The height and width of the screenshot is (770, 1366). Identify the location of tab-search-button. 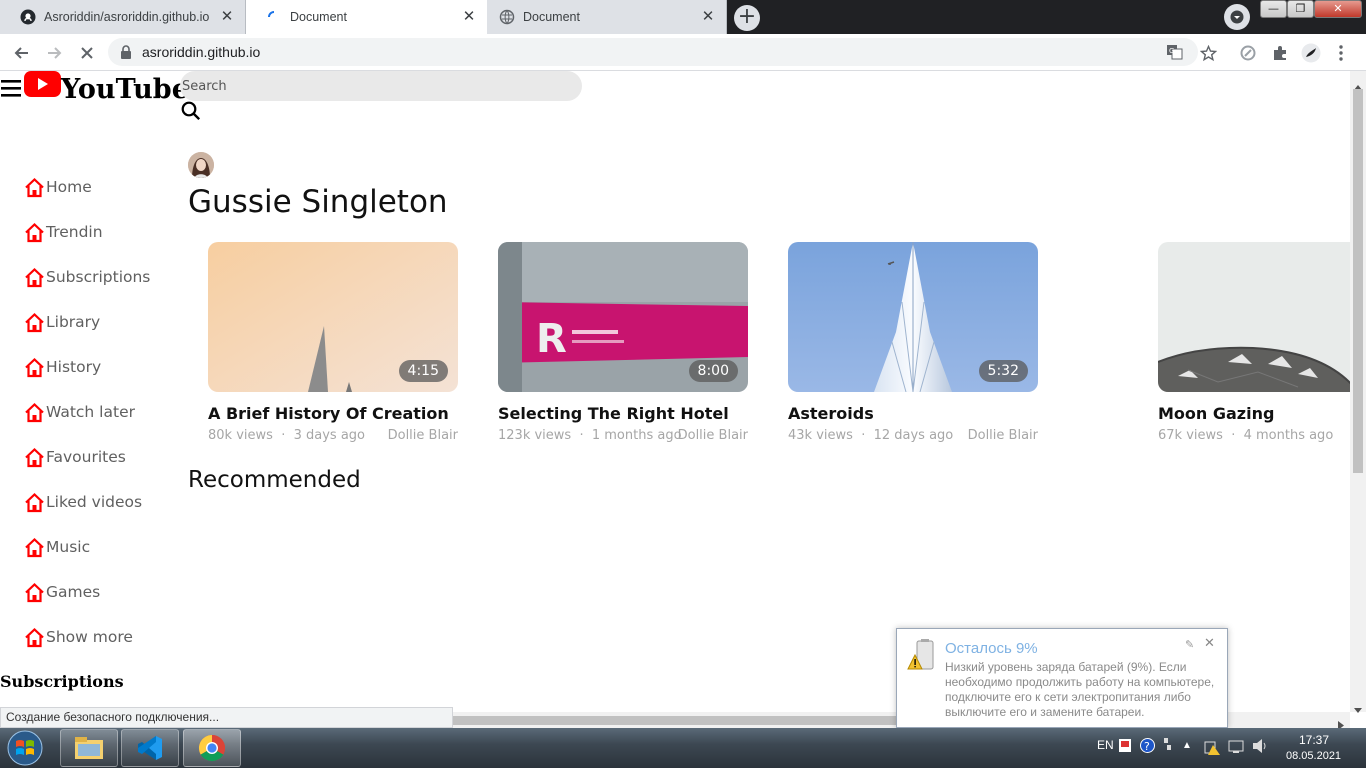
(1237, 17).